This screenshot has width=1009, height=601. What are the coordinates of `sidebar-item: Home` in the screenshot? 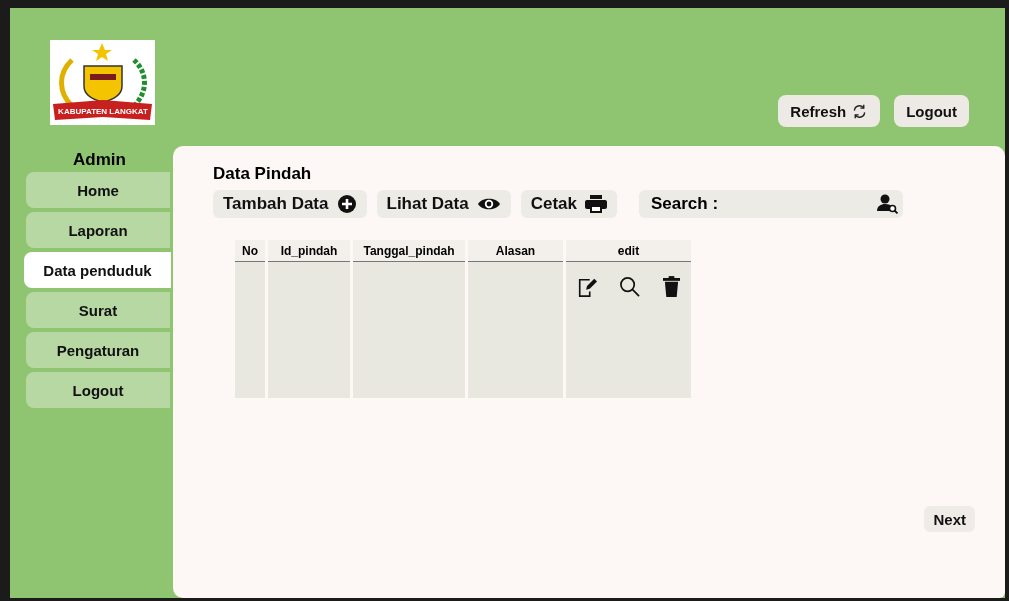 It's located at (98, 190).